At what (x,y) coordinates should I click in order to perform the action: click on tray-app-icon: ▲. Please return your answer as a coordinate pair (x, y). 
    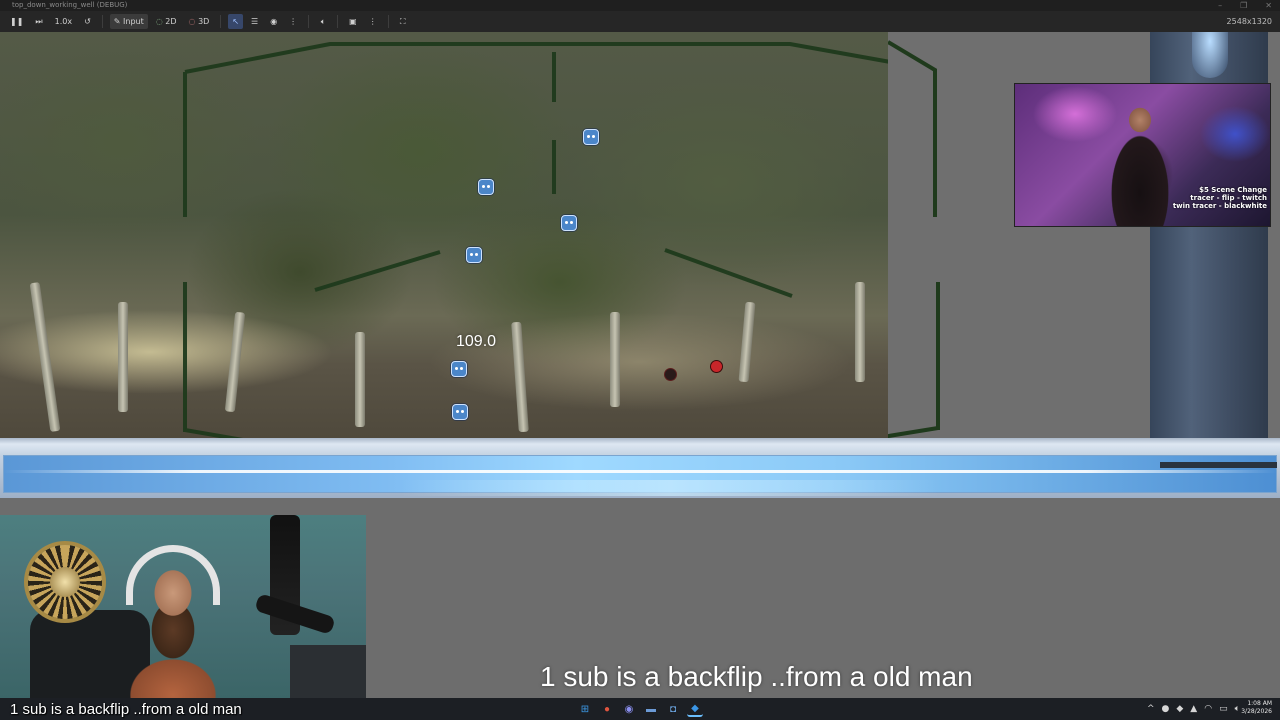
    Looking at the image, I should click on (1193, 709).